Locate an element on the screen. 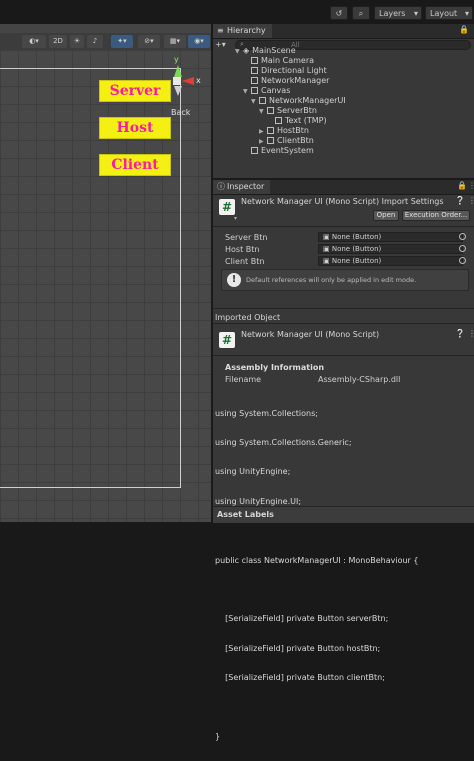  layout-label: Layout is located at coordinates (444, 13).